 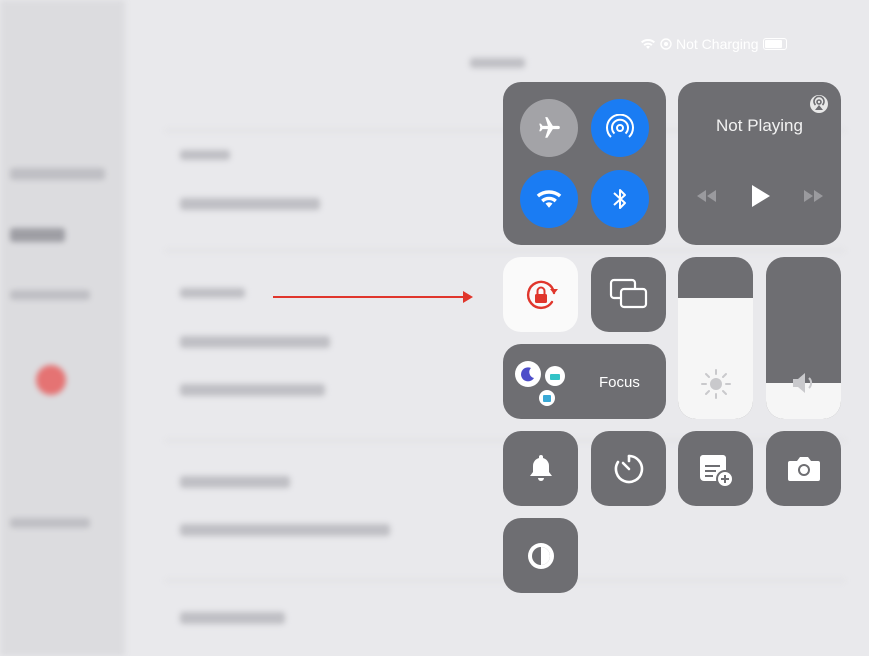 I want to click on background-sidebar, so click(x=62, y=328).